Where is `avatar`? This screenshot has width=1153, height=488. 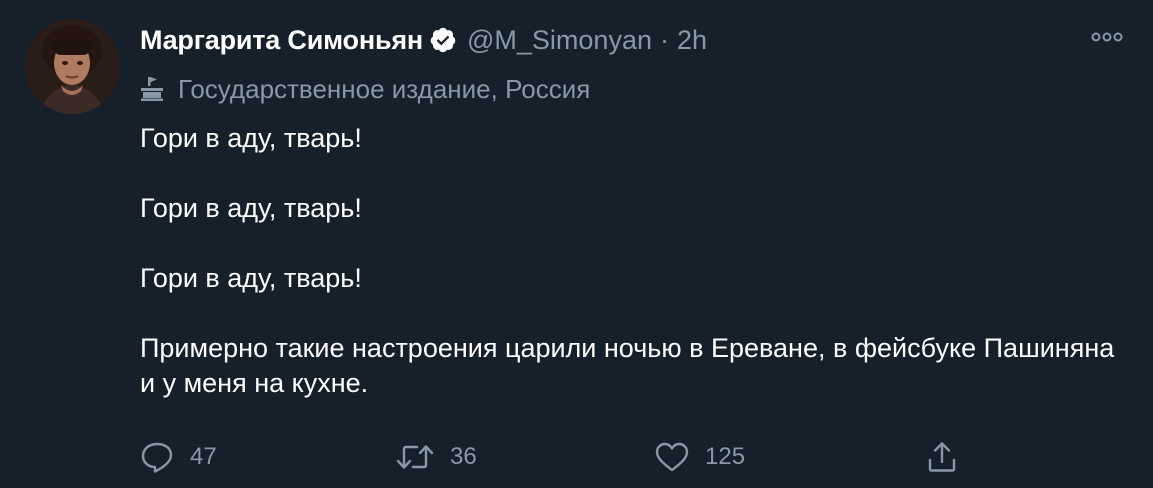
avatar is located at coordinates (72, 66).